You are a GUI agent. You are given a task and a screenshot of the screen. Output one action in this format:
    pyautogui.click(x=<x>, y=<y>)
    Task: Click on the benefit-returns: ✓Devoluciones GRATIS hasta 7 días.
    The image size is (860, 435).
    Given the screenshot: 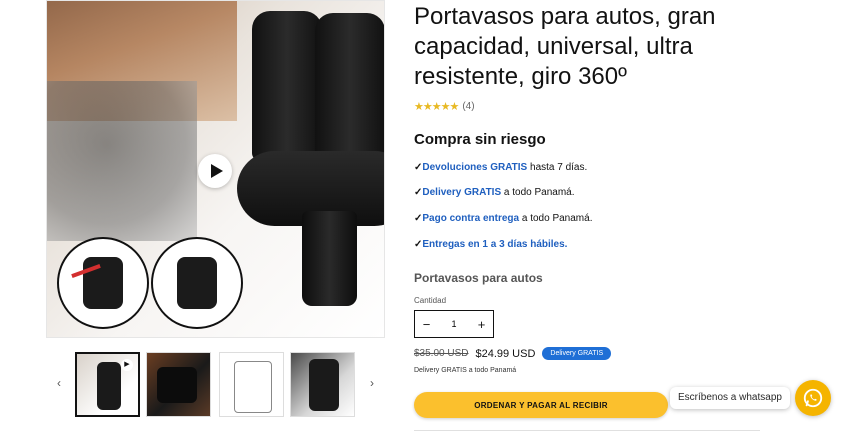 What is the action you would take?
    pyautogui.click(x=500, y=167)
    